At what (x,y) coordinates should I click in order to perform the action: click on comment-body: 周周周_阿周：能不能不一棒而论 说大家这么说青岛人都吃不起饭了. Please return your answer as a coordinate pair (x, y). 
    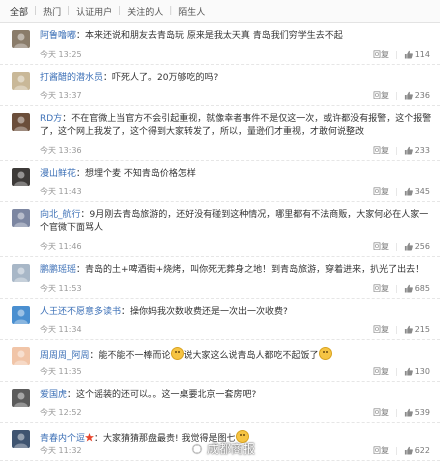
    Looking at the image, I should click on (236, 355).